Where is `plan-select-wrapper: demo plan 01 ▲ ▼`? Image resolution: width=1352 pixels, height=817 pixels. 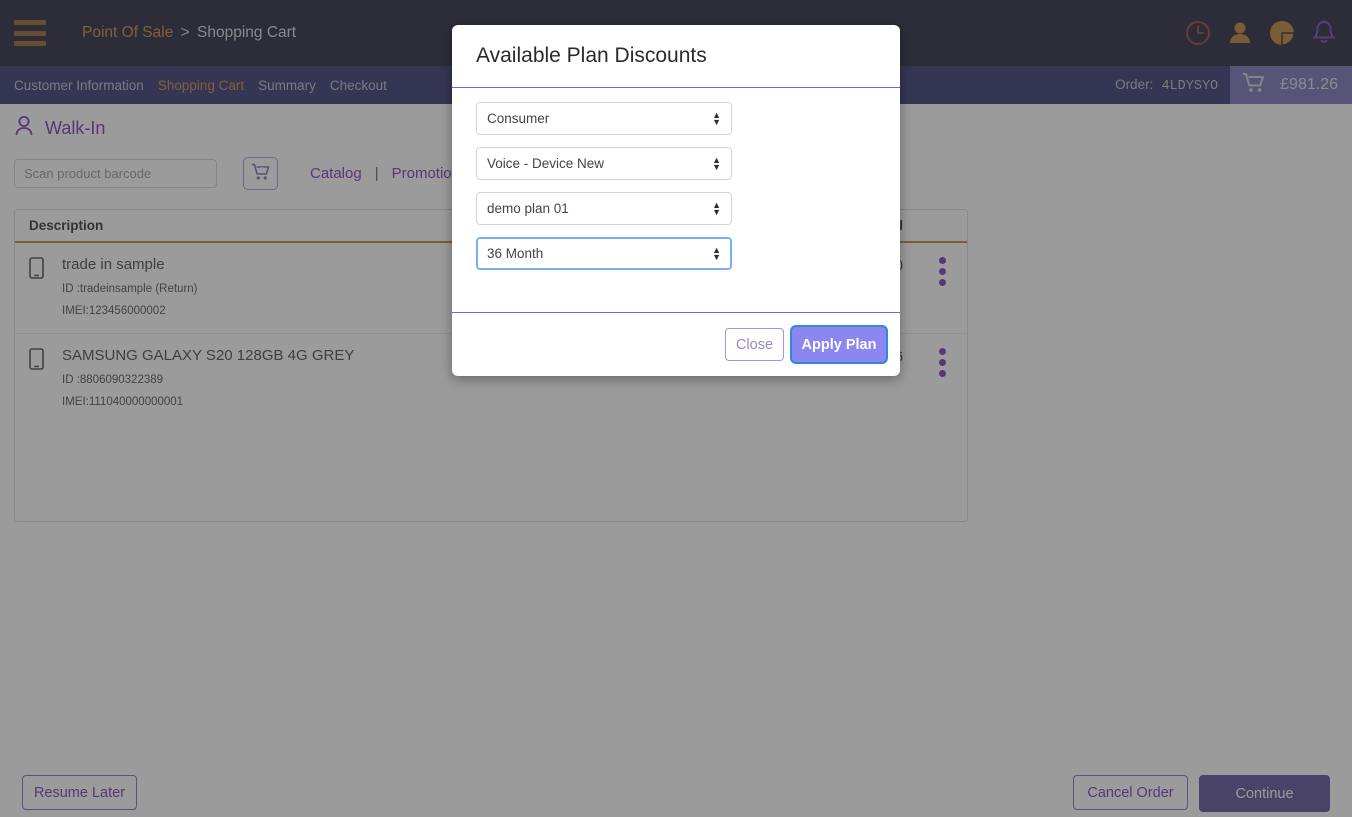 plan-select-wrapper: demo plan 01 ▲ ▼ is located at coordinates (604, 208).